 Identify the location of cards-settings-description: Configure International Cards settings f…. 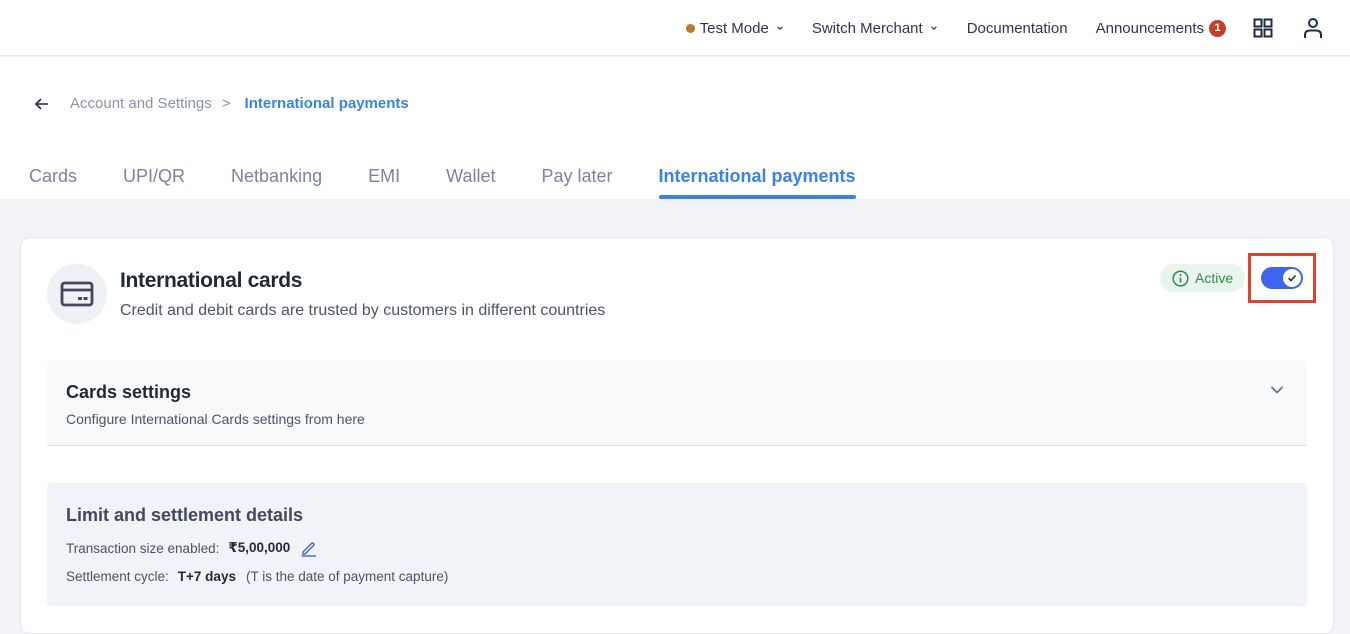
(215, 419).